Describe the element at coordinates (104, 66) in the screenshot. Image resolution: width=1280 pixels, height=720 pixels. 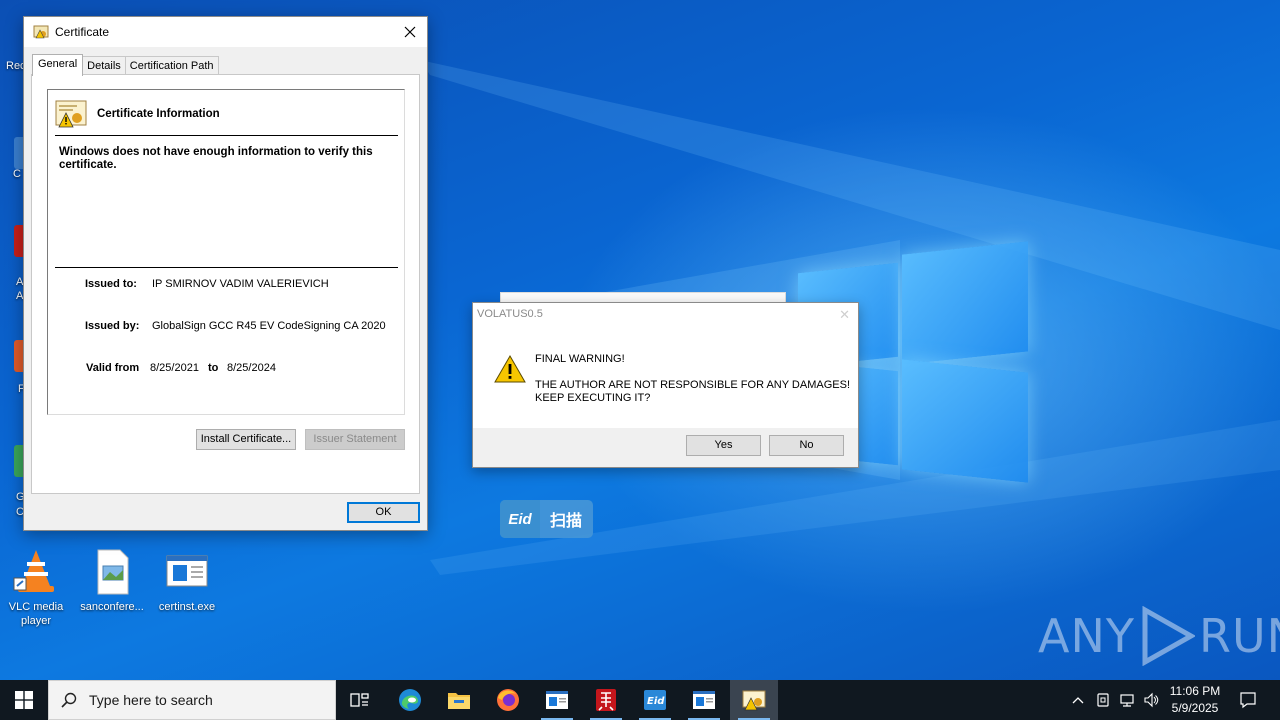
I see `tab-details: Details` at that location.